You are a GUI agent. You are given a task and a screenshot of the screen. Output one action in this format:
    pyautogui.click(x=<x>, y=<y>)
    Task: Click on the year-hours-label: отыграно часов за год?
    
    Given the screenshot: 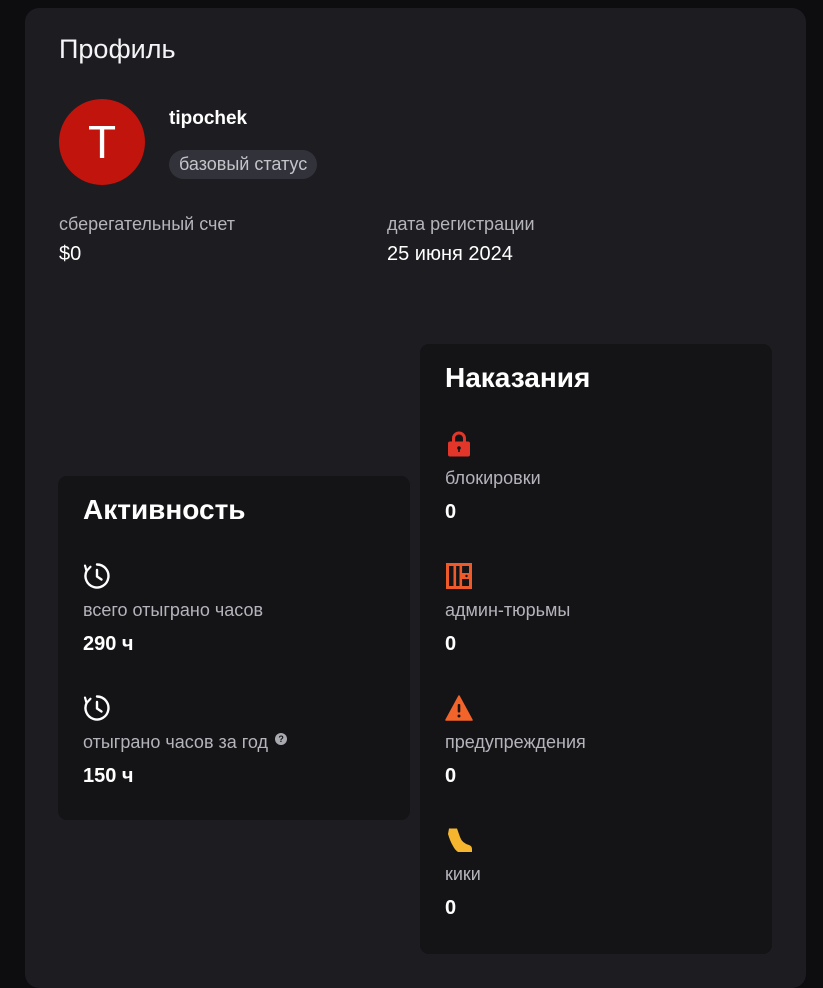 What is the action you would take?
    pyautogui.click(x=185, y=742)
    